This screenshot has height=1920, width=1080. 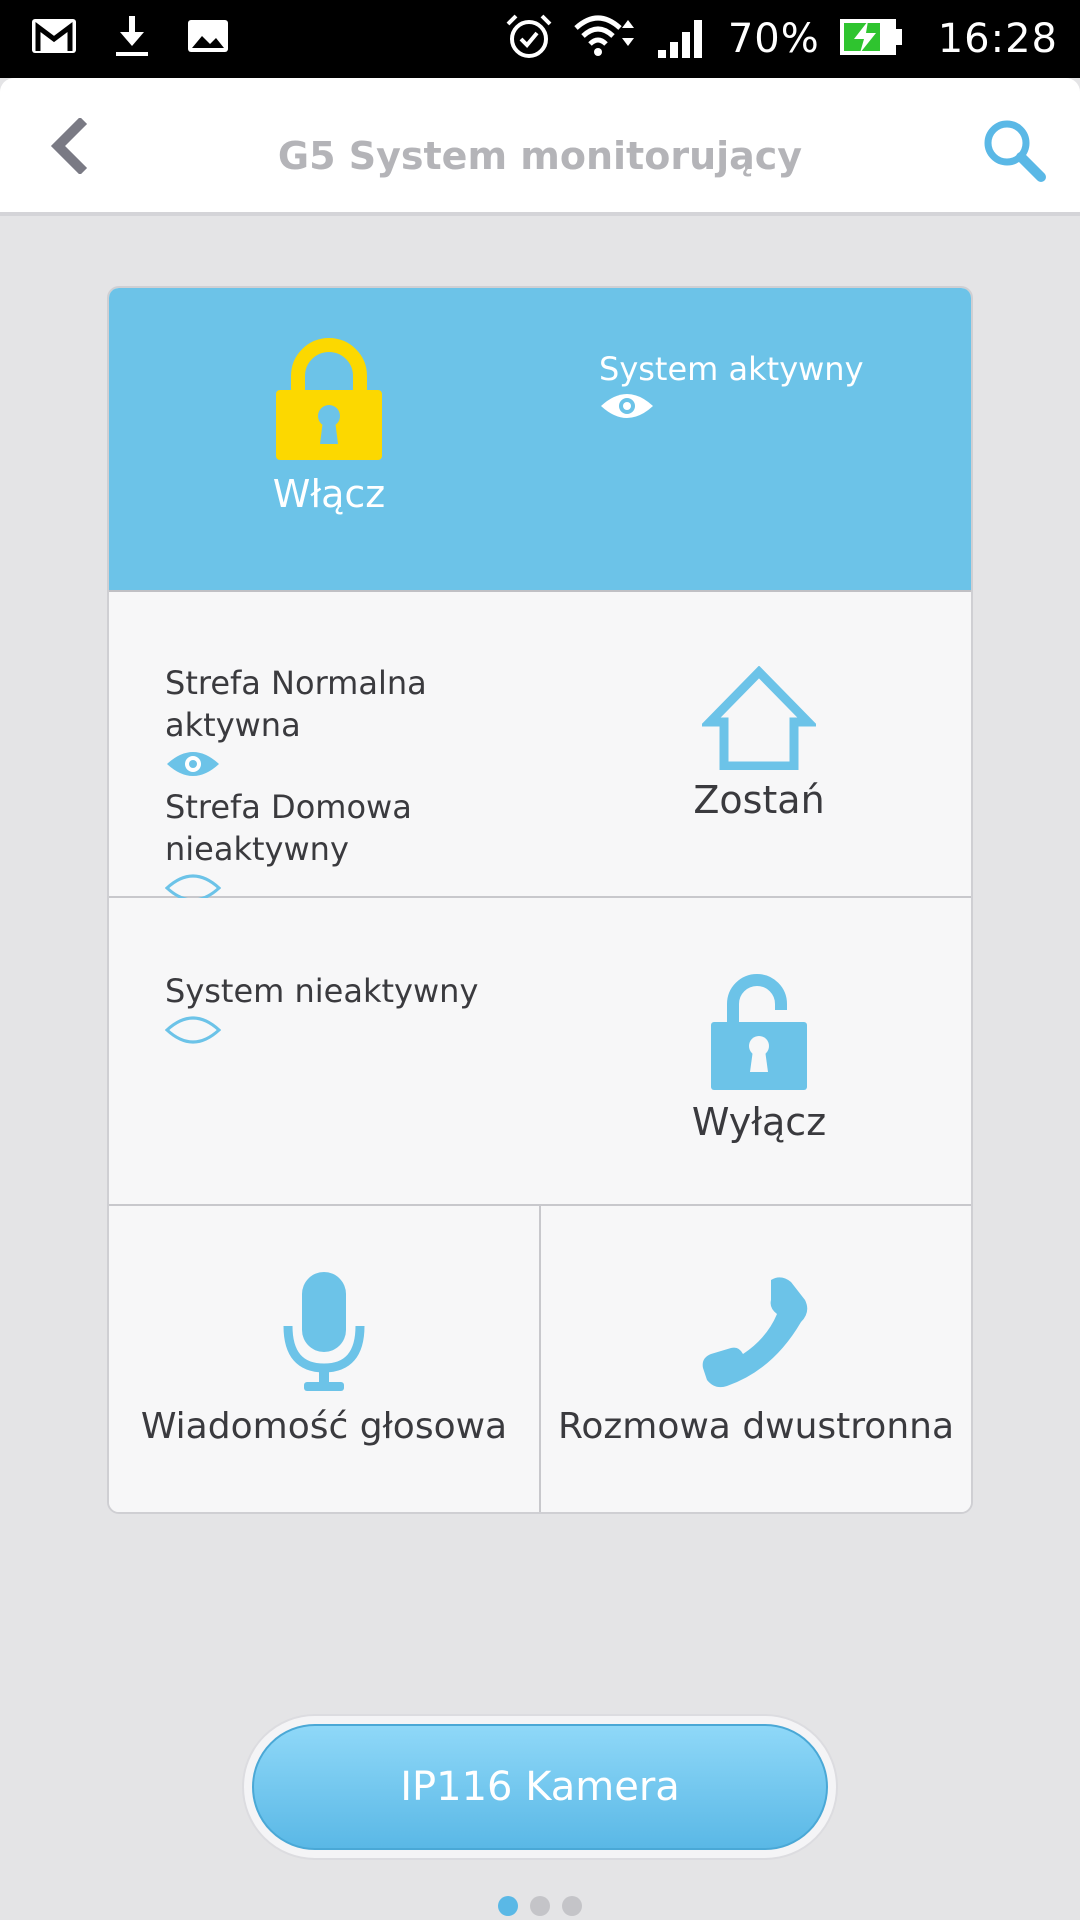 What do you see at coordinates (321, 1011) in the screenshot?
I see `disarm-status: System nieaktywny` at bounding box center [321, 1011].